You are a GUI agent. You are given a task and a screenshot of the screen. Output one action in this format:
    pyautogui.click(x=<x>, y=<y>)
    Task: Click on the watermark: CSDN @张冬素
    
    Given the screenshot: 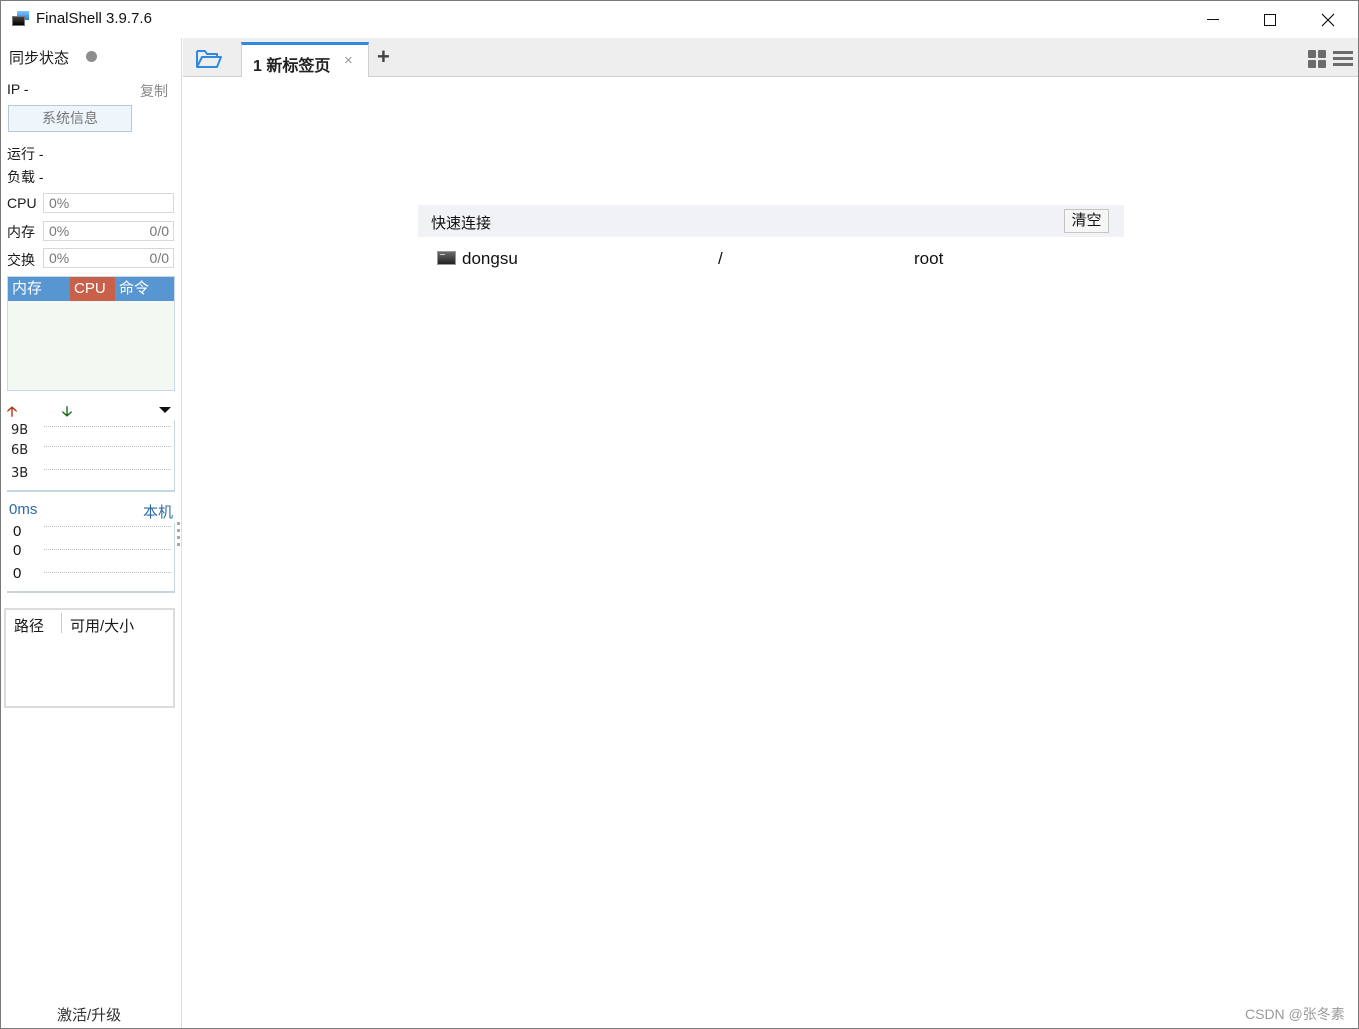 What is the action you would take?
    pyautogui.click(x=1295, y=1014)
    